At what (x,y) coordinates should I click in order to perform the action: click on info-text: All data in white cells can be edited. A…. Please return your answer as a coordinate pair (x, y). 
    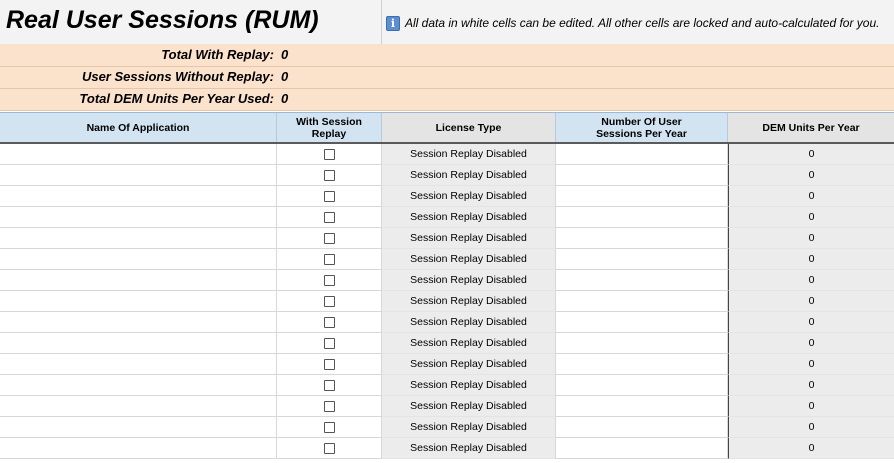
    Looking at the image, I should click on (642, 23).